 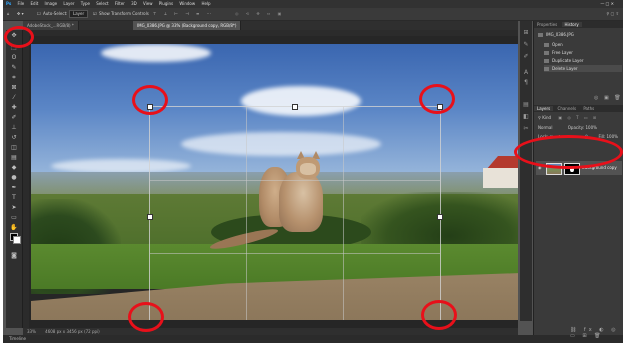 I want to click on properties-icon: ⊞, so click(x=526, y=33).